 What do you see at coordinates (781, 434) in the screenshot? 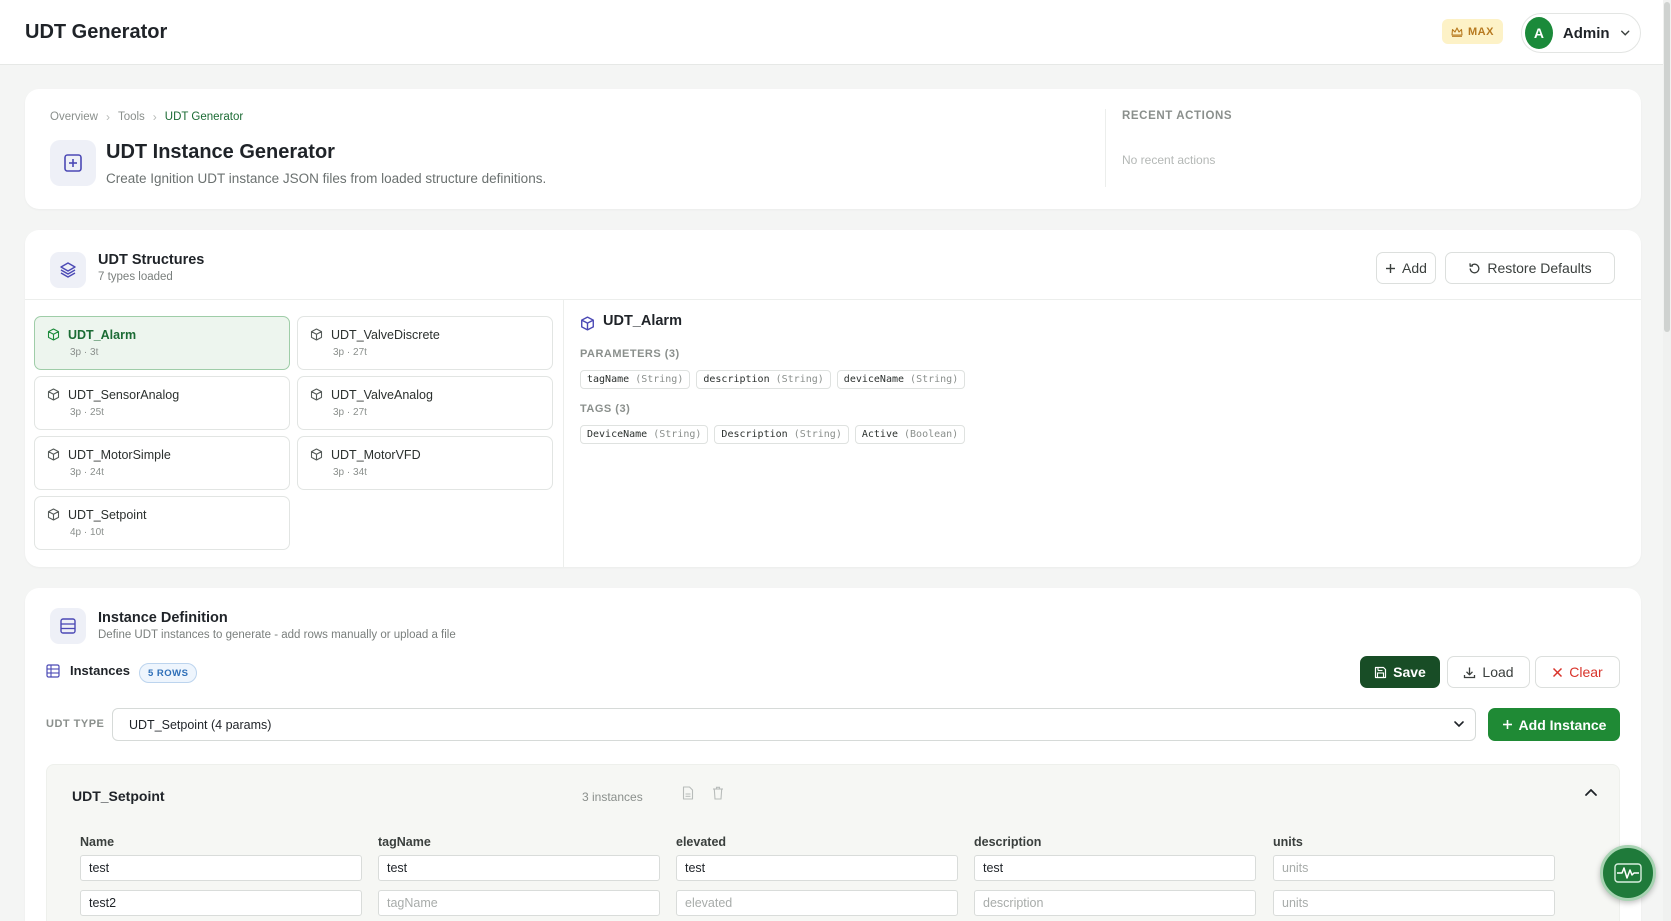
I see `tag-chip: Description (String)` at bounding box center [781, 434].